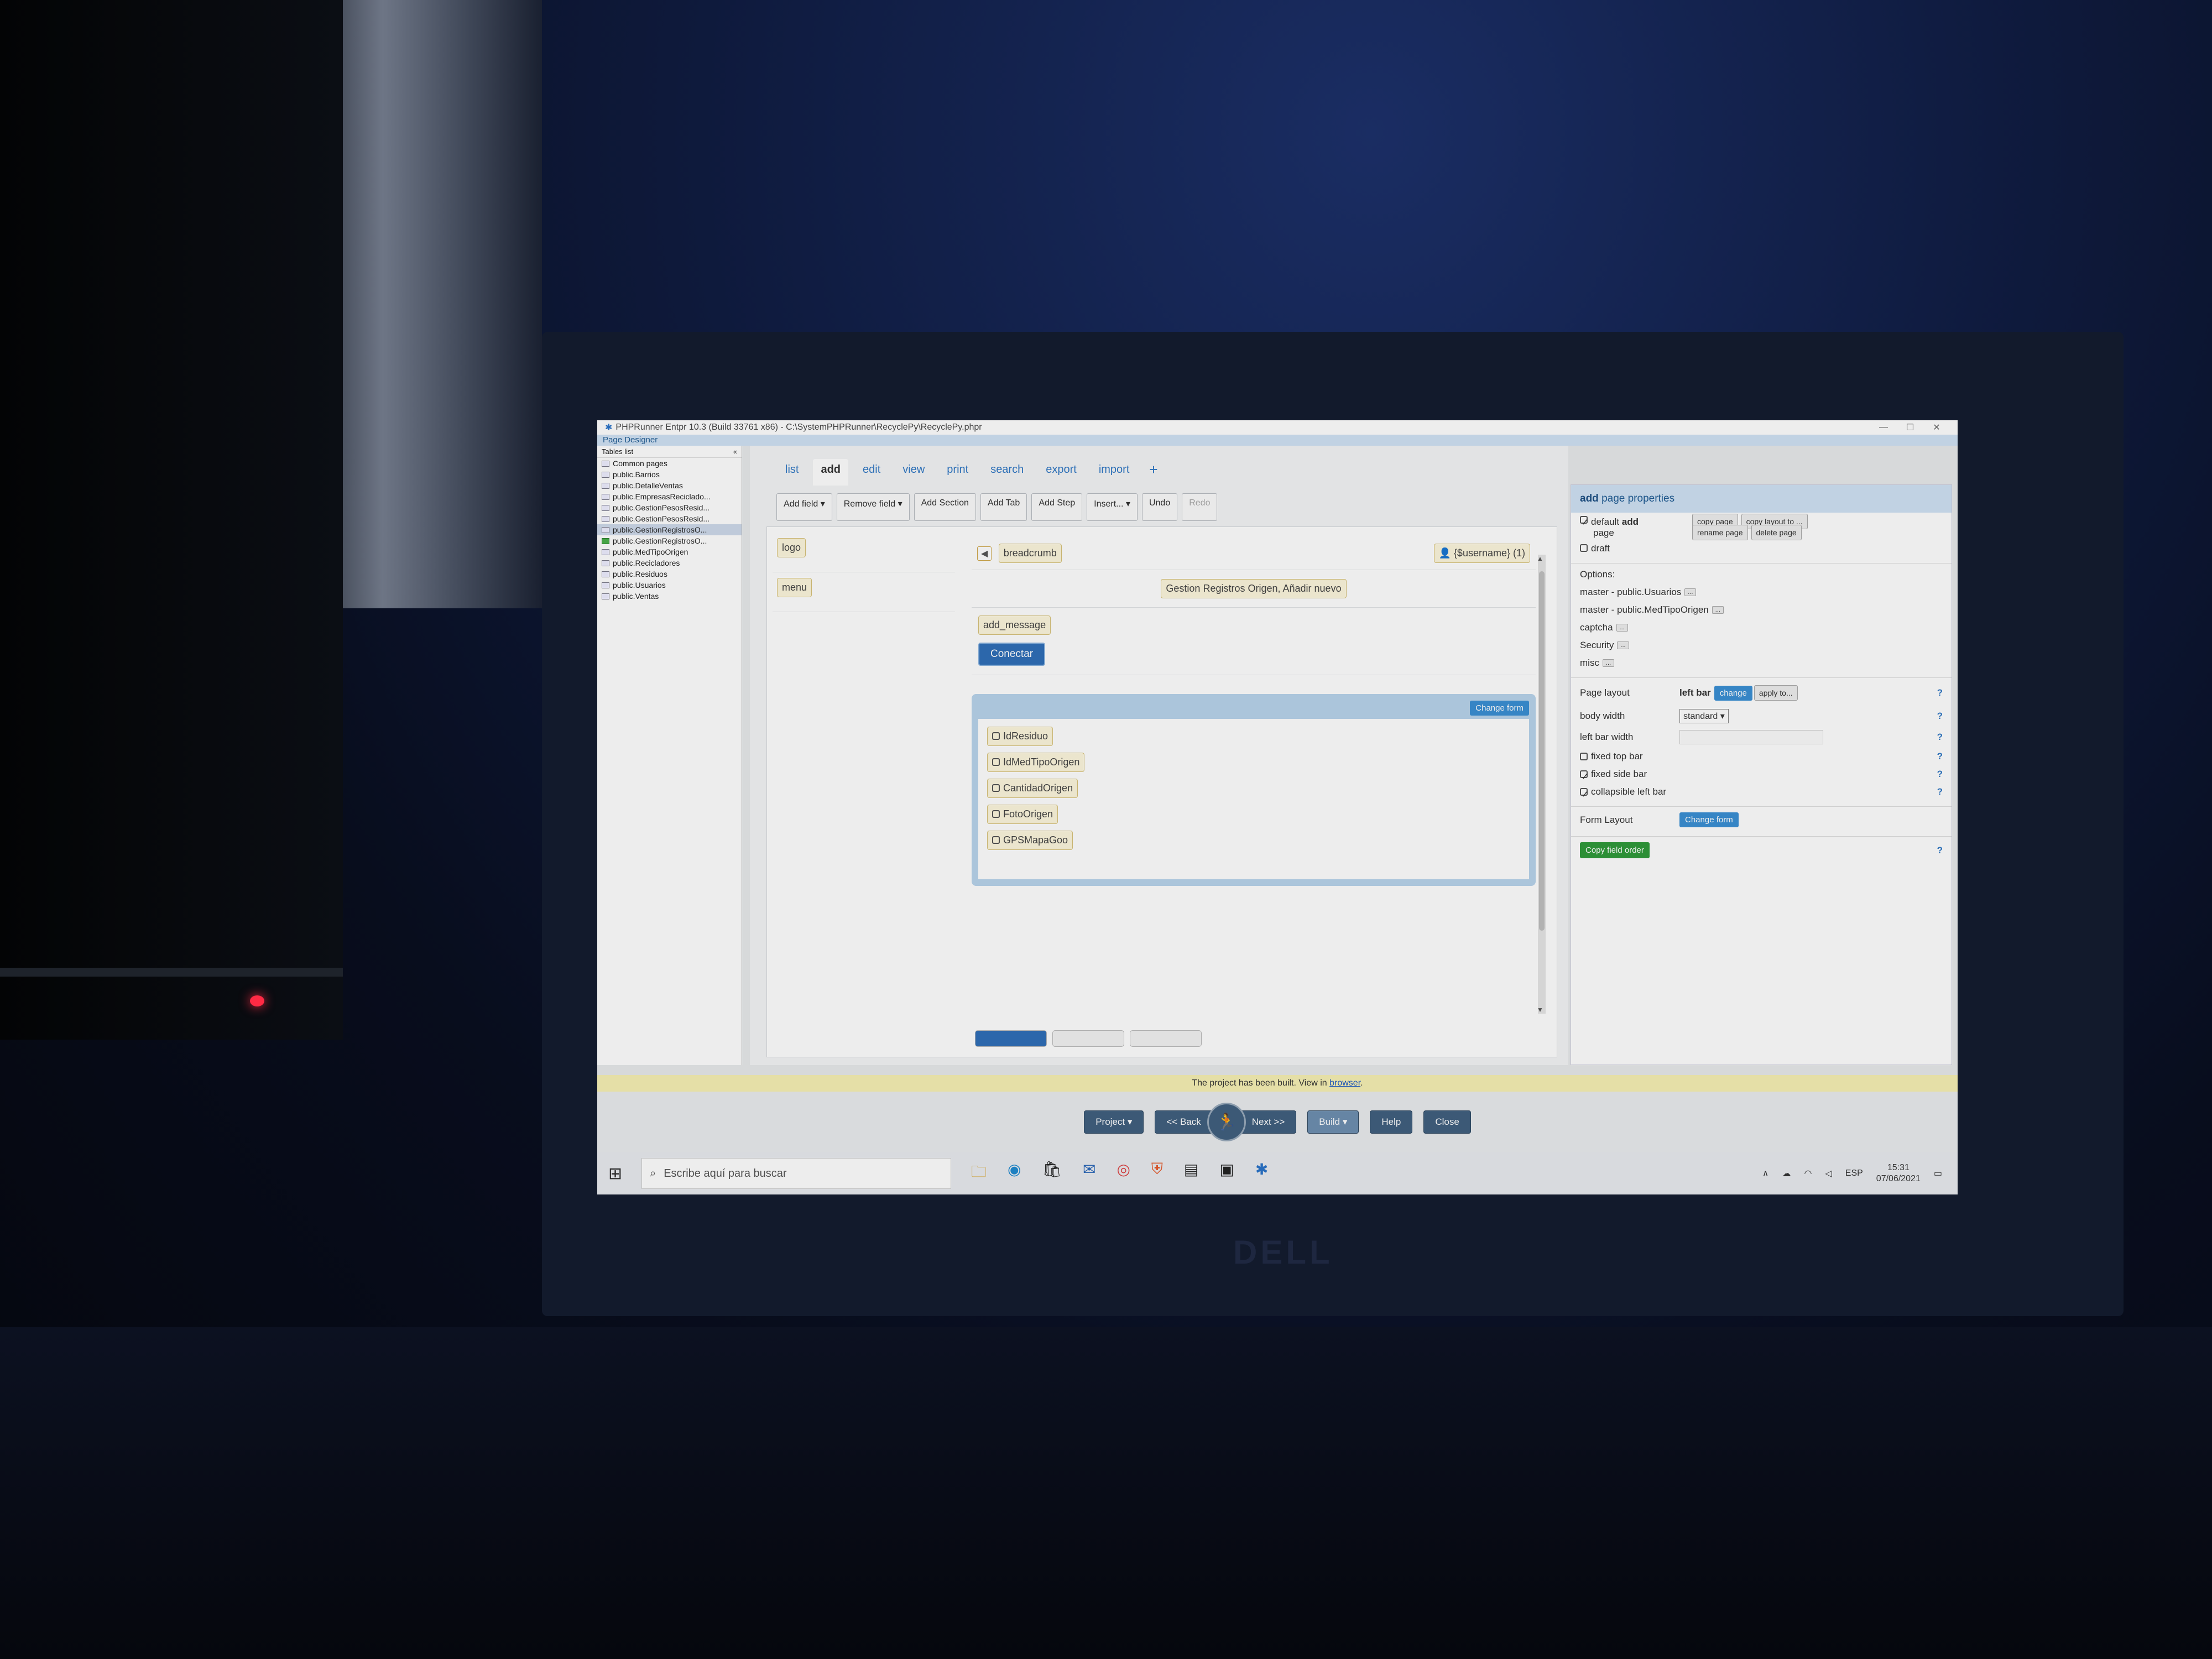 This screenshot has width=2212, height=1659. What do you see at coordinates (1540, 1010) in the screenshot?
I see `scroll-down-icon: ▼` at bounding box center [1540, 1010].